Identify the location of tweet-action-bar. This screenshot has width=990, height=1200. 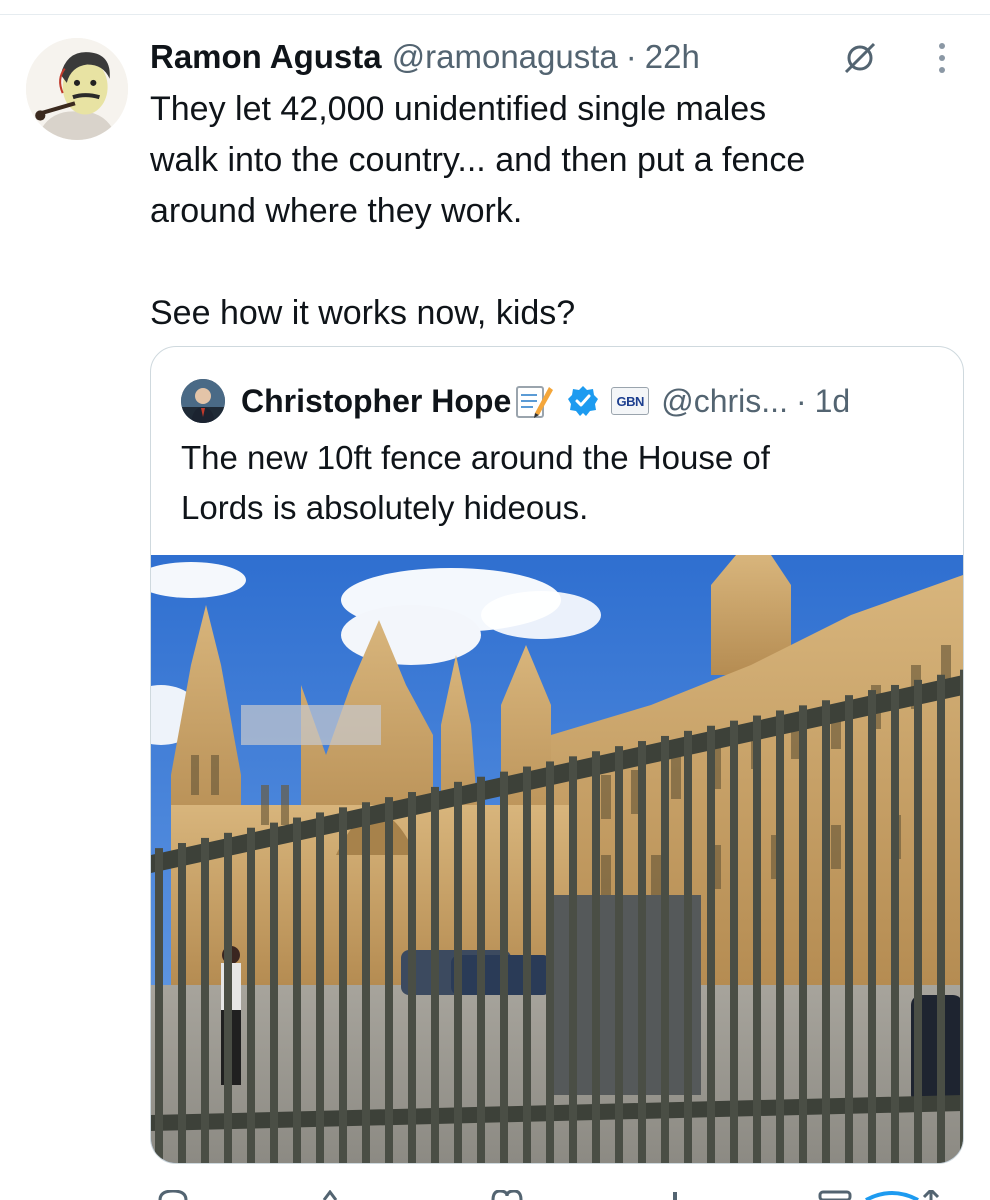
(550, 1195).